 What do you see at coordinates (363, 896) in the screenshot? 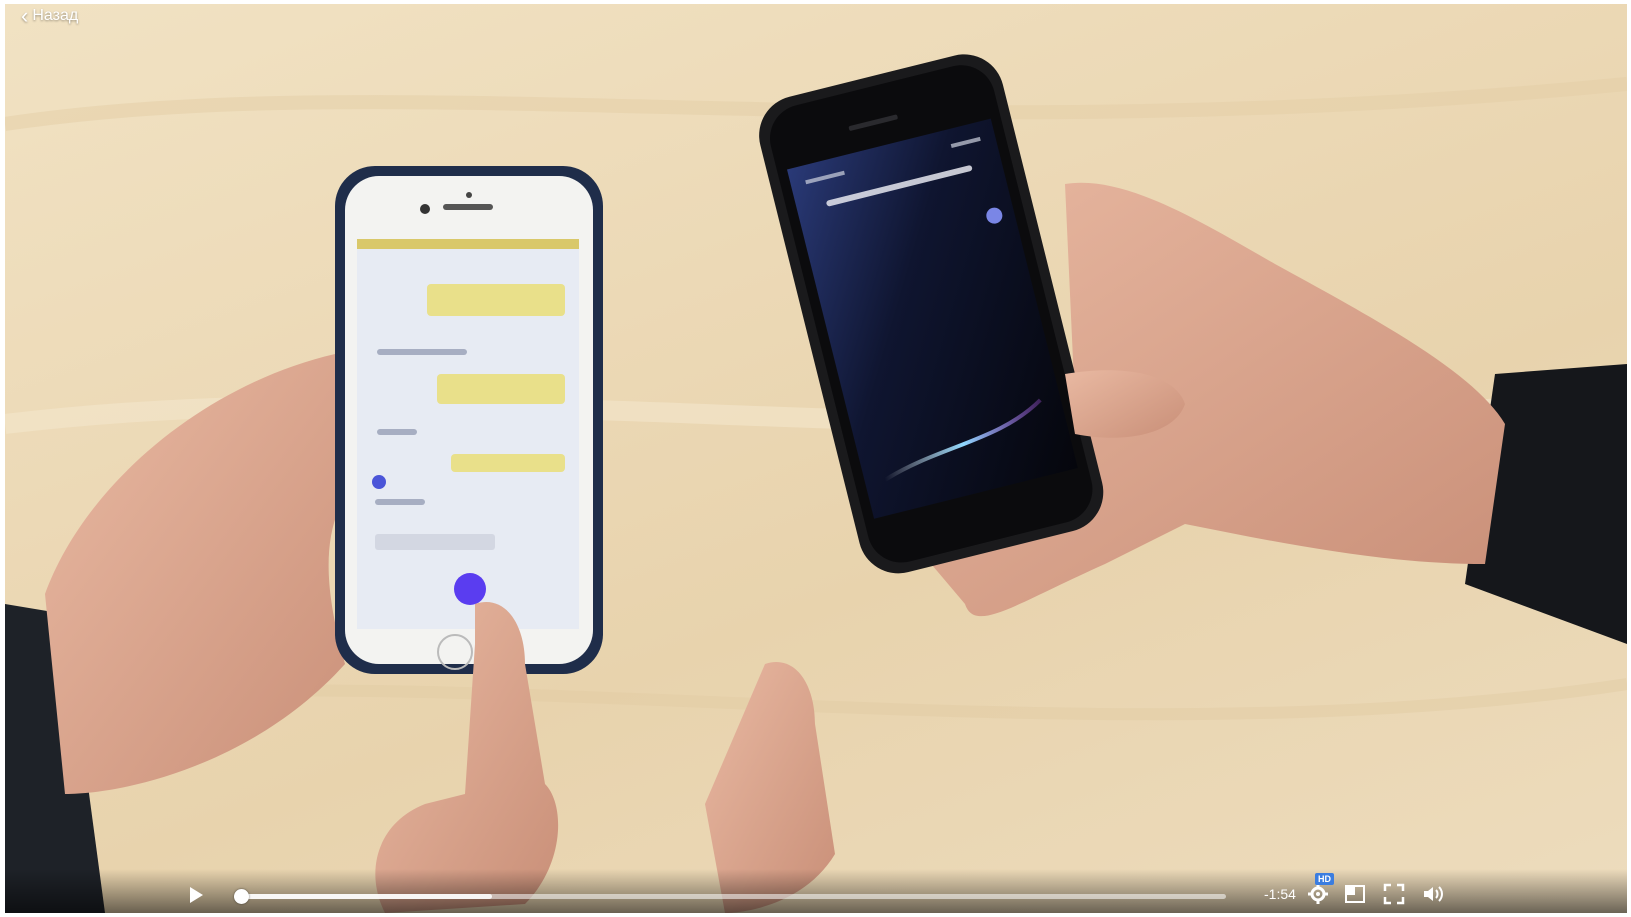
I see `buffered-bar` at bounding box center [363, 896].